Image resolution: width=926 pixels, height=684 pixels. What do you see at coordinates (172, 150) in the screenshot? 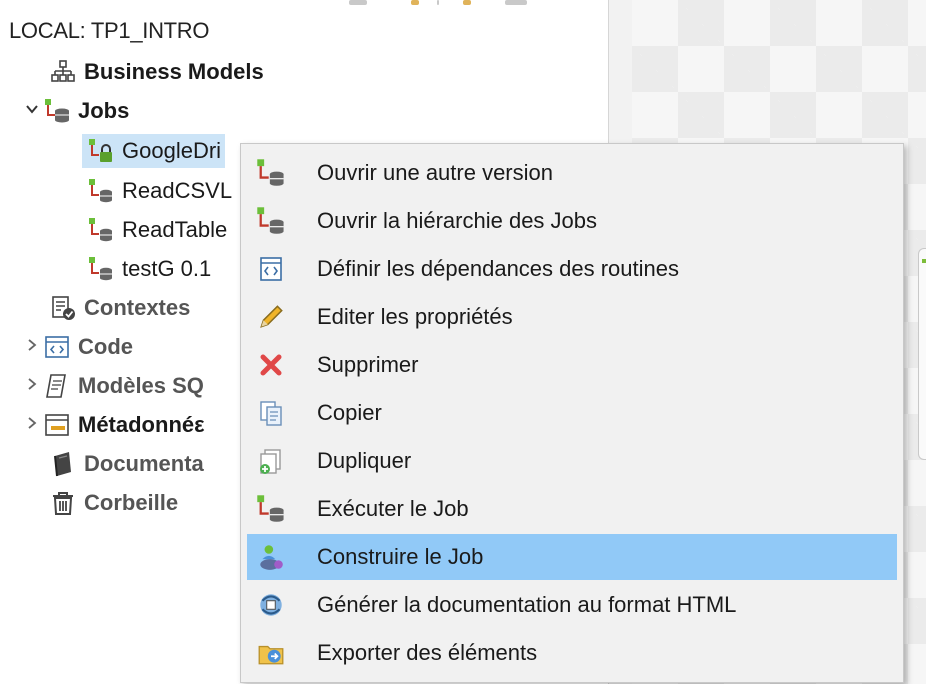
I see `tree-item-label: GoogleDri` at bounding box center [172, 150].